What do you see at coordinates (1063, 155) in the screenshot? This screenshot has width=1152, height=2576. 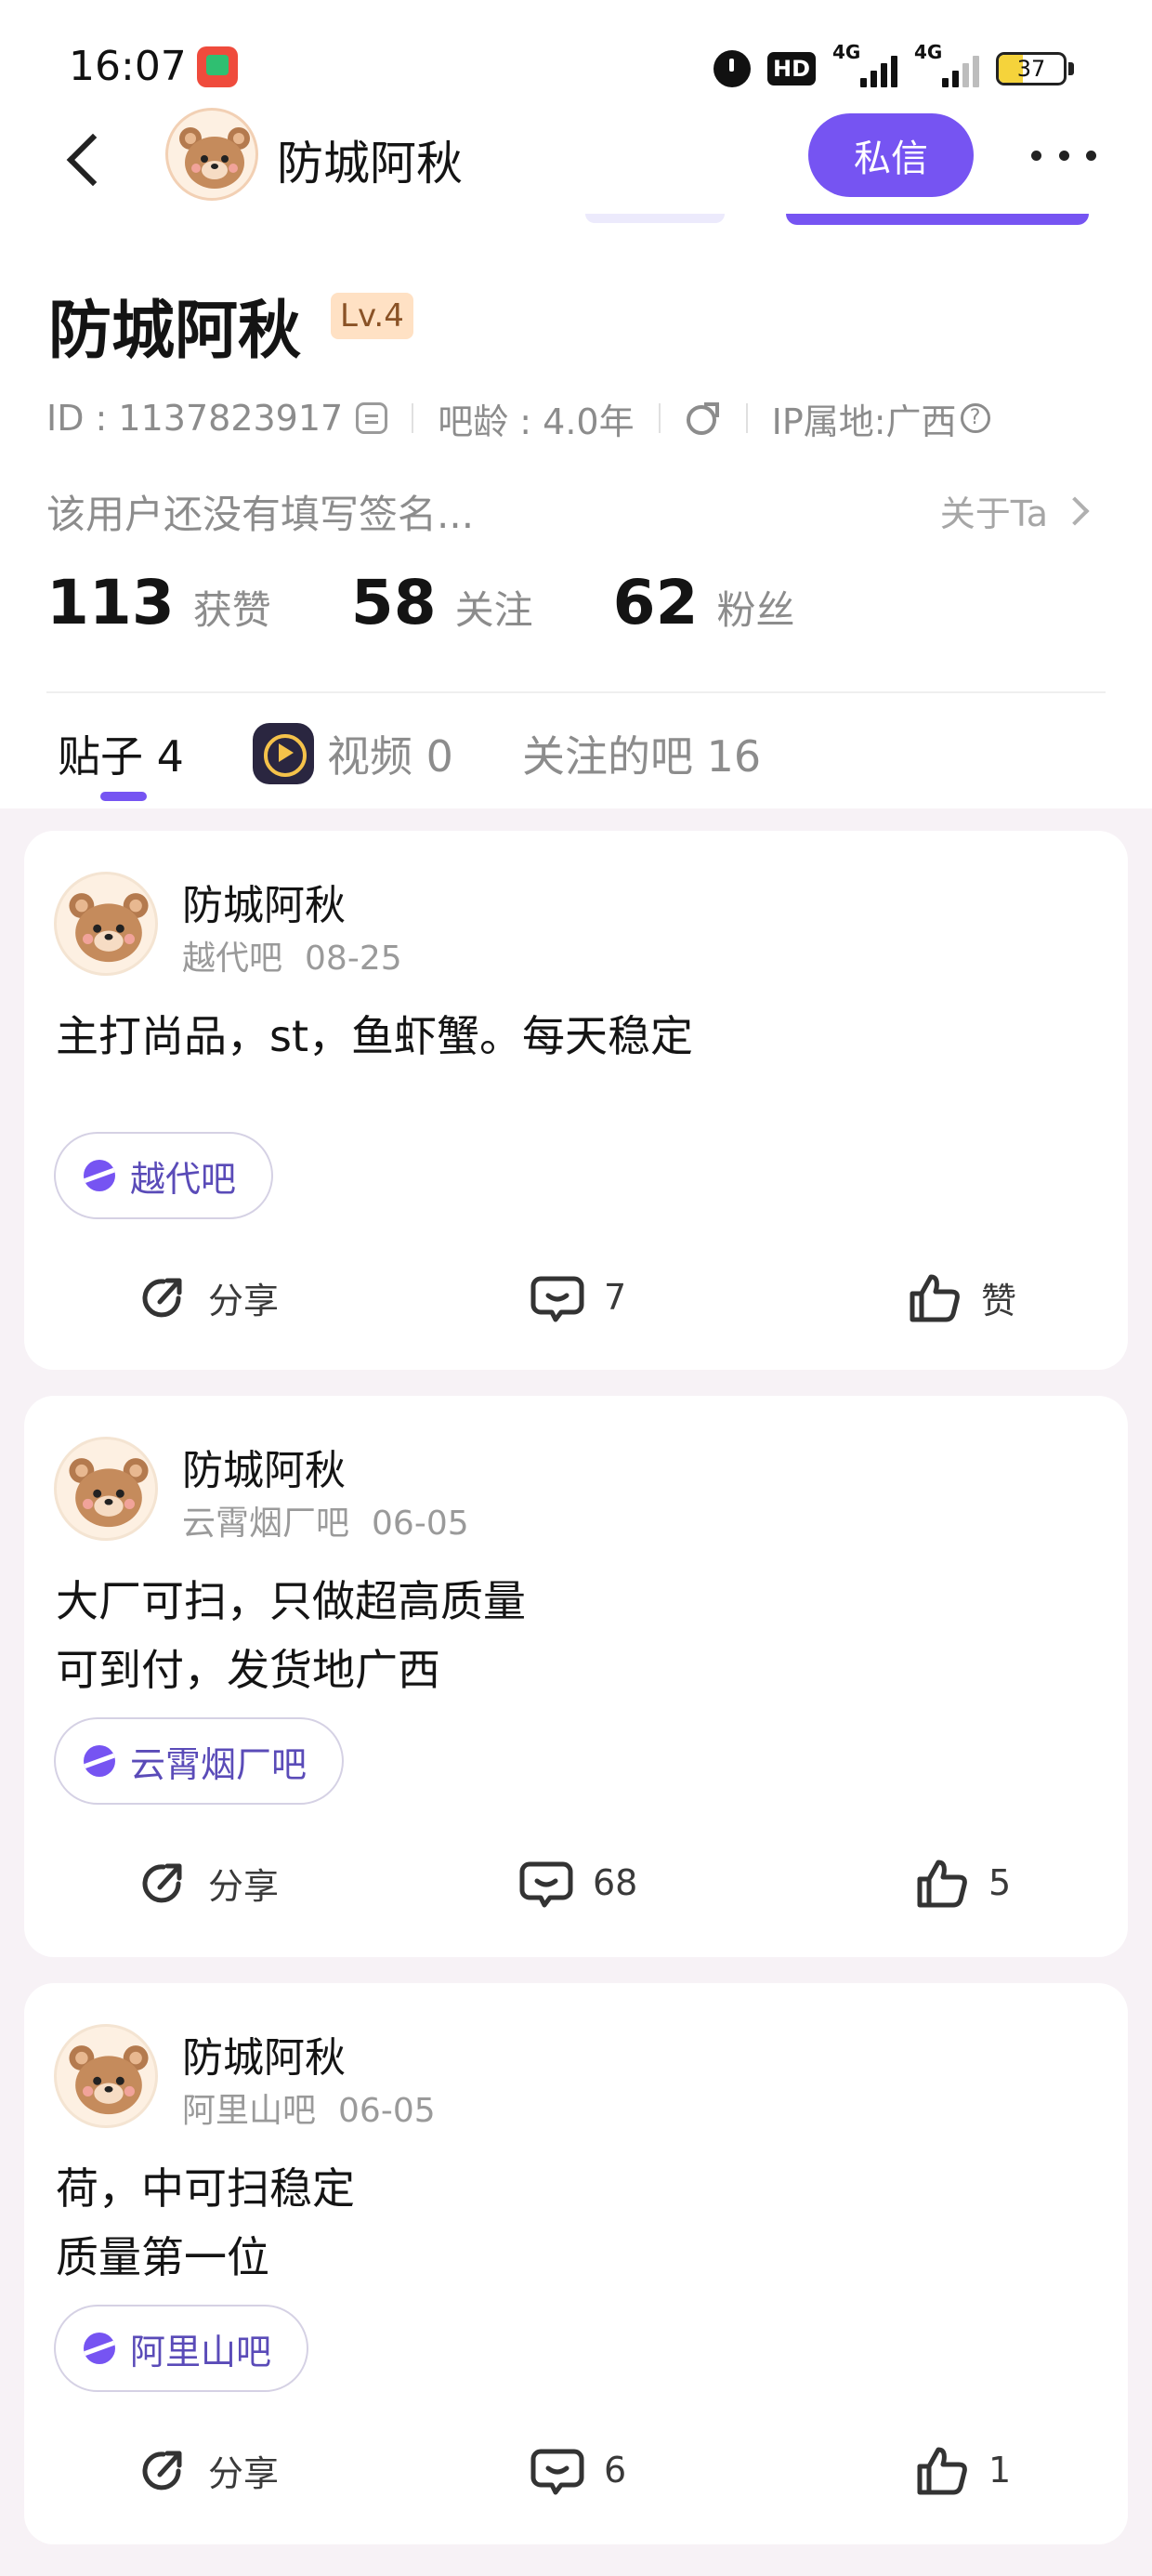 I see `more-options-button` at bounding box center [1063, 155].